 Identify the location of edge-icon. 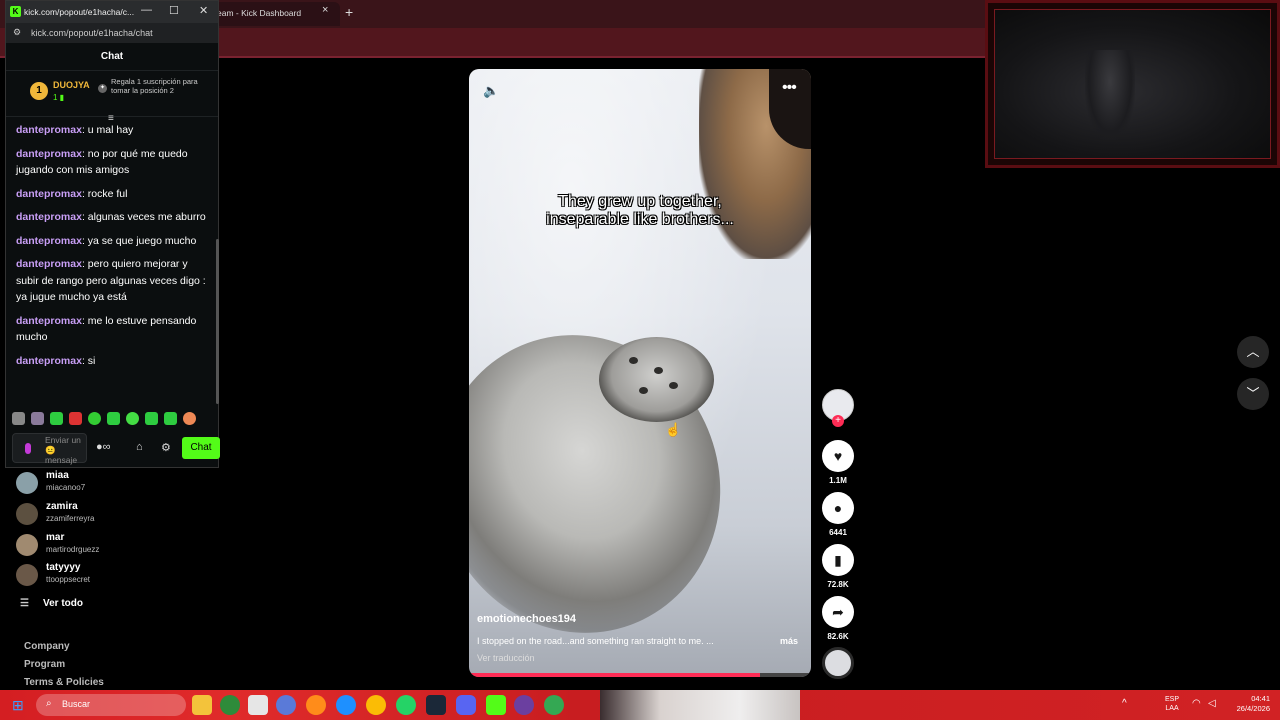
(346, 705).